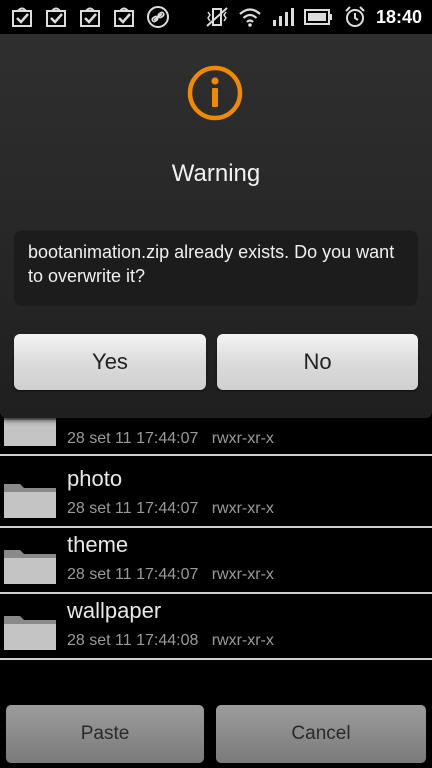 This screenshot has height=768, width=432. I want to click on alarm-icon, so click(355, 17).